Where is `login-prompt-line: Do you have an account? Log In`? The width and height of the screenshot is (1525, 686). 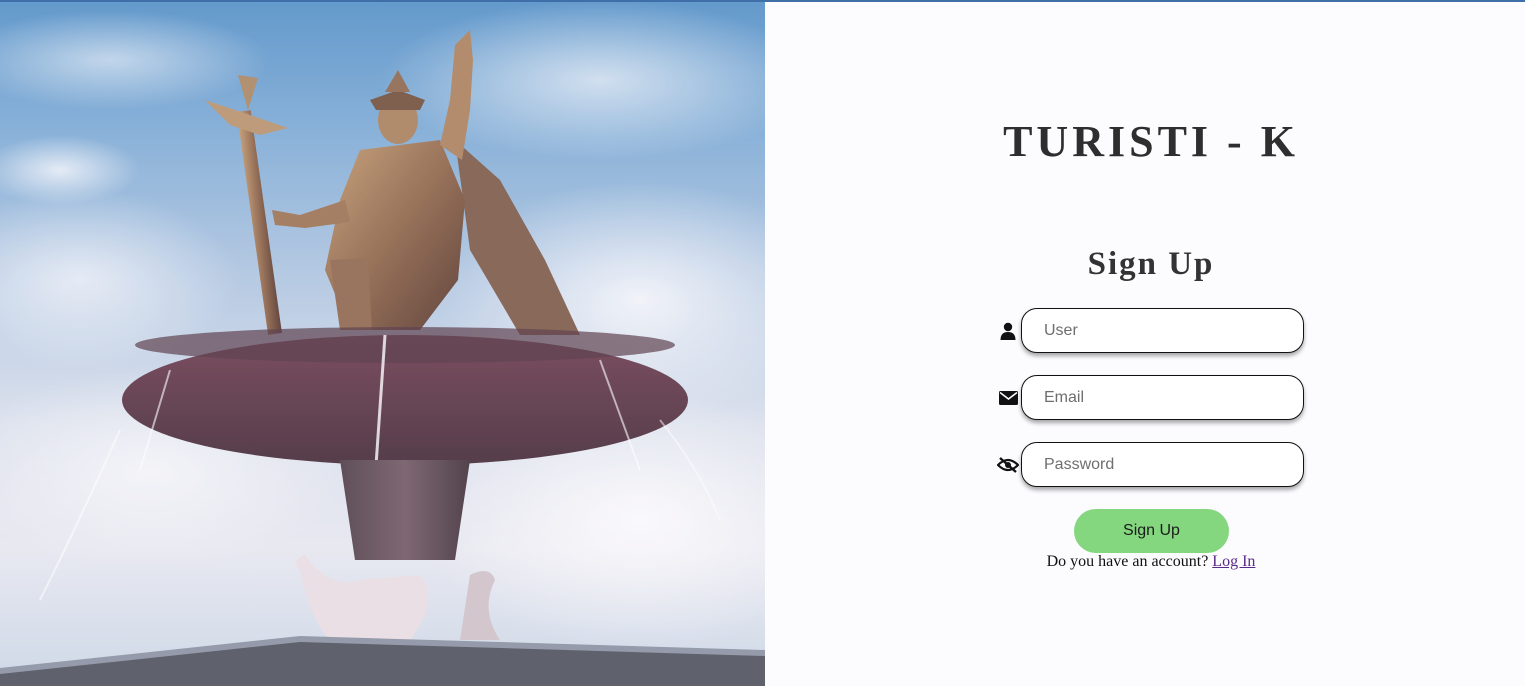 login-prompt-line: Do you have an account? Log In is located at coordinates (1145, 562).